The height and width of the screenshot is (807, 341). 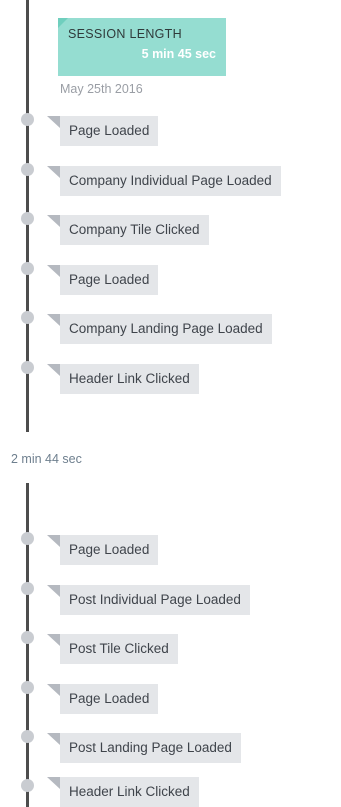 I want to click on time-gap-label: 2 min 44 sec, so click(x=46, y=459).